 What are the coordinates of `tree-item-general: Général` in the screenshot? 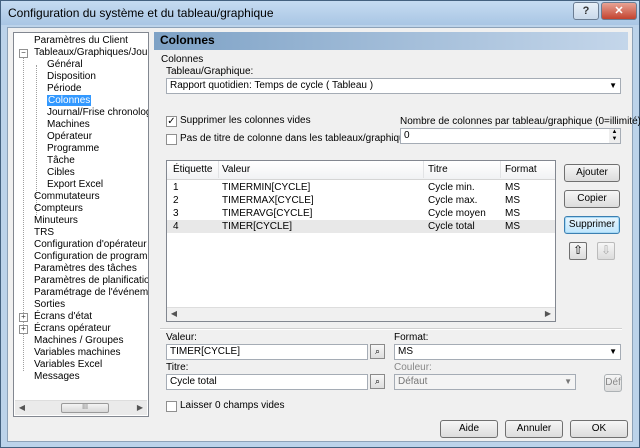 It's located at (65, 65).